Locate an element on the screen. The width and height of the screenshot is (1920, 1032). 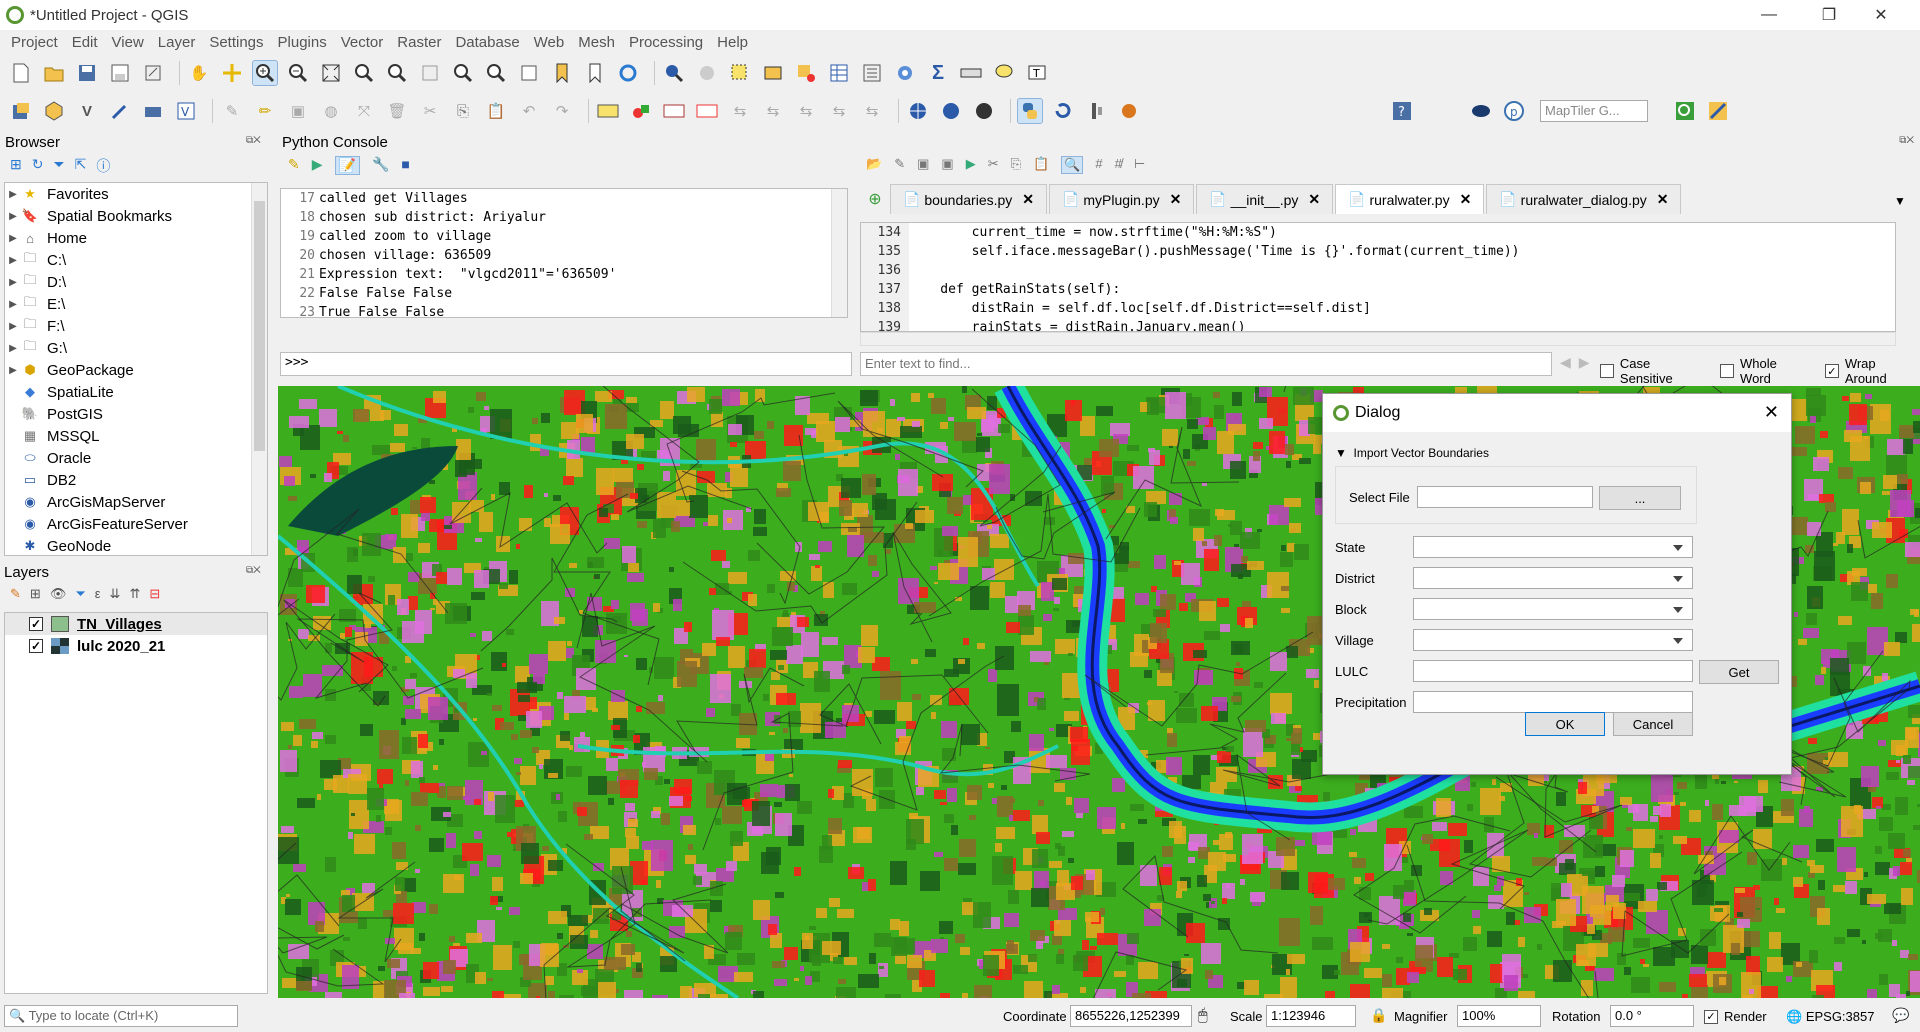
village-combobox is located at coordinates (1553, 640).